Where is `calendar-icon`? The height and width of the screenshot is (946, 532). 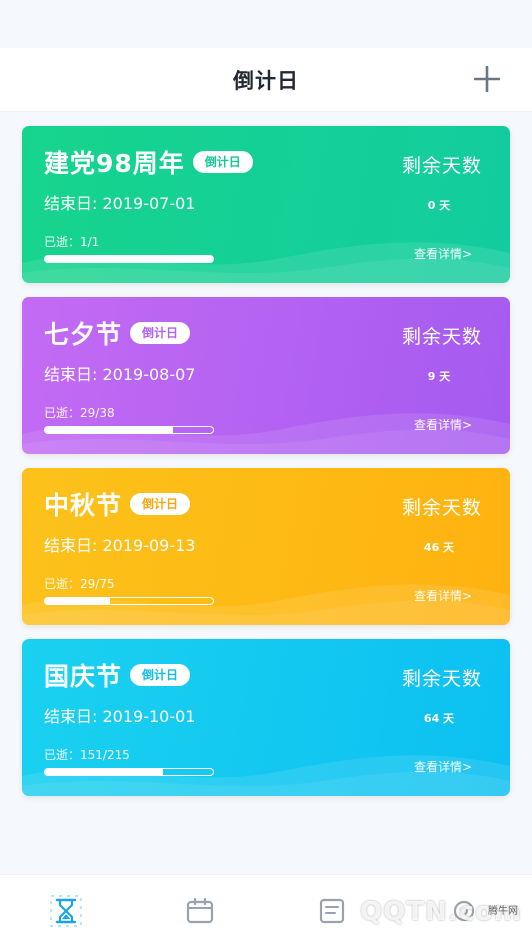
calendar-icon is located at coordinates (200, 910).